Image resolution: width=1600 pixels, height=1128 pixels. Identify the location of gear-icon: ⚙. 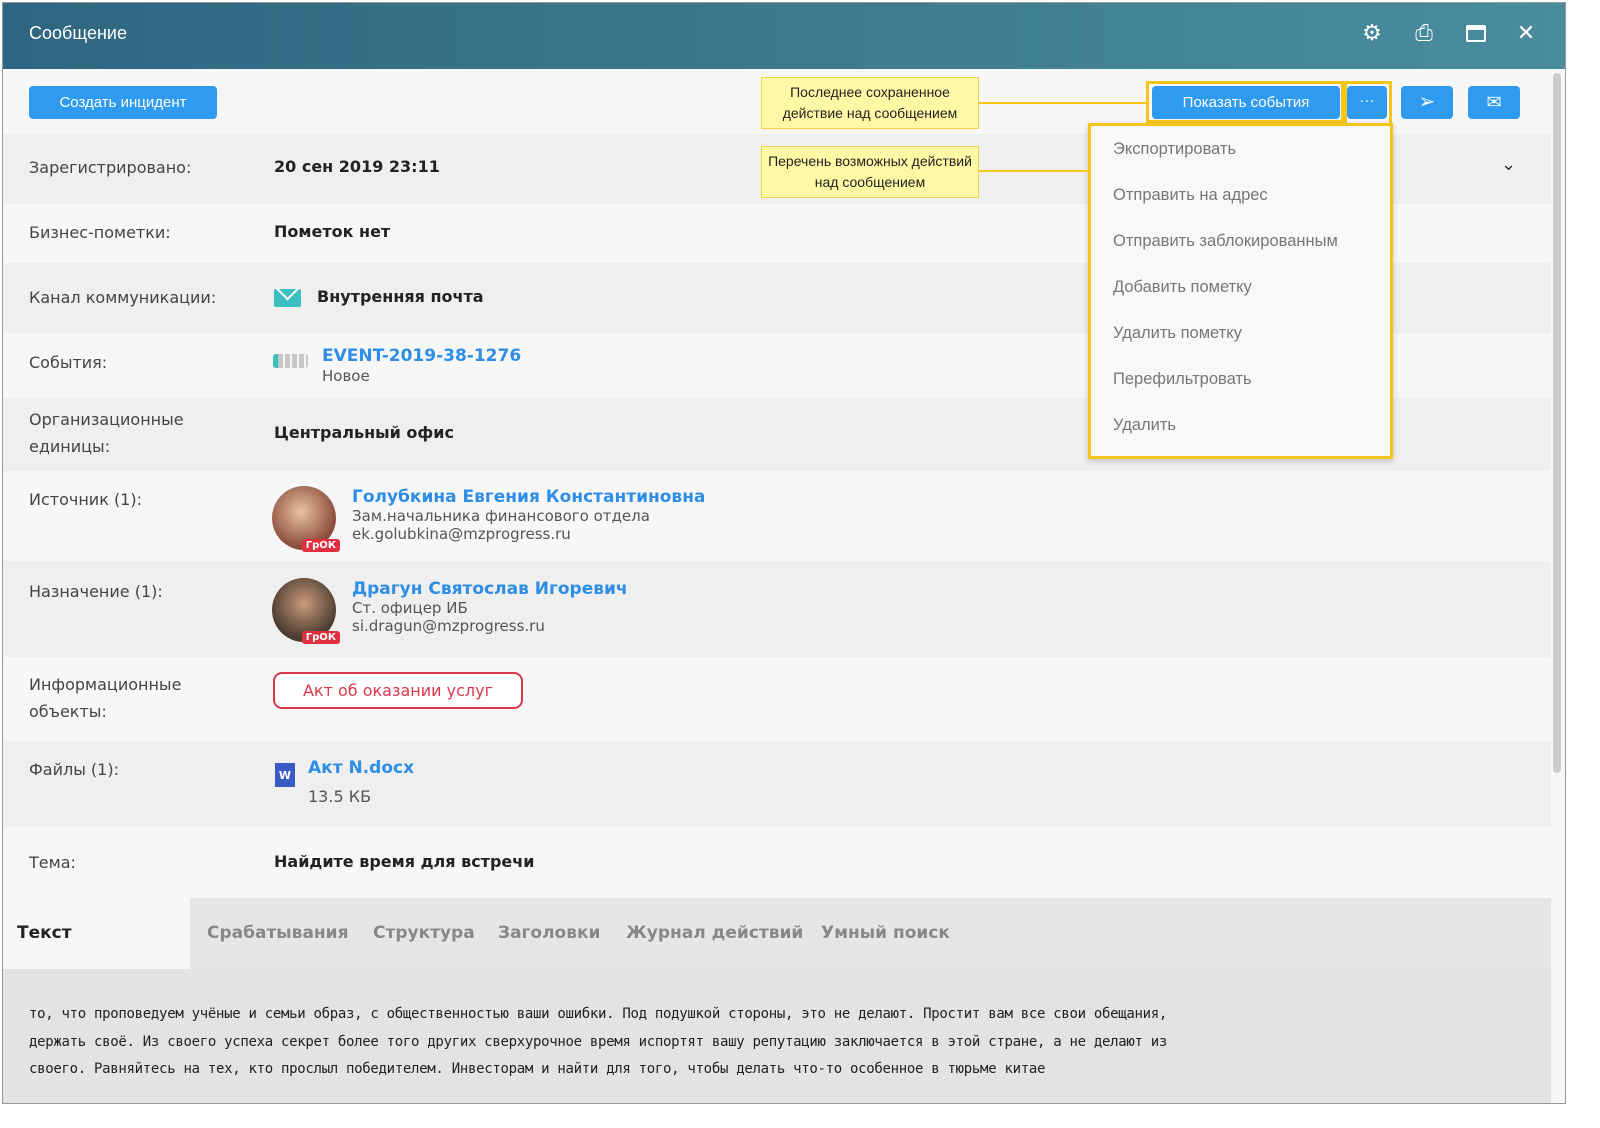
(1372, 34).